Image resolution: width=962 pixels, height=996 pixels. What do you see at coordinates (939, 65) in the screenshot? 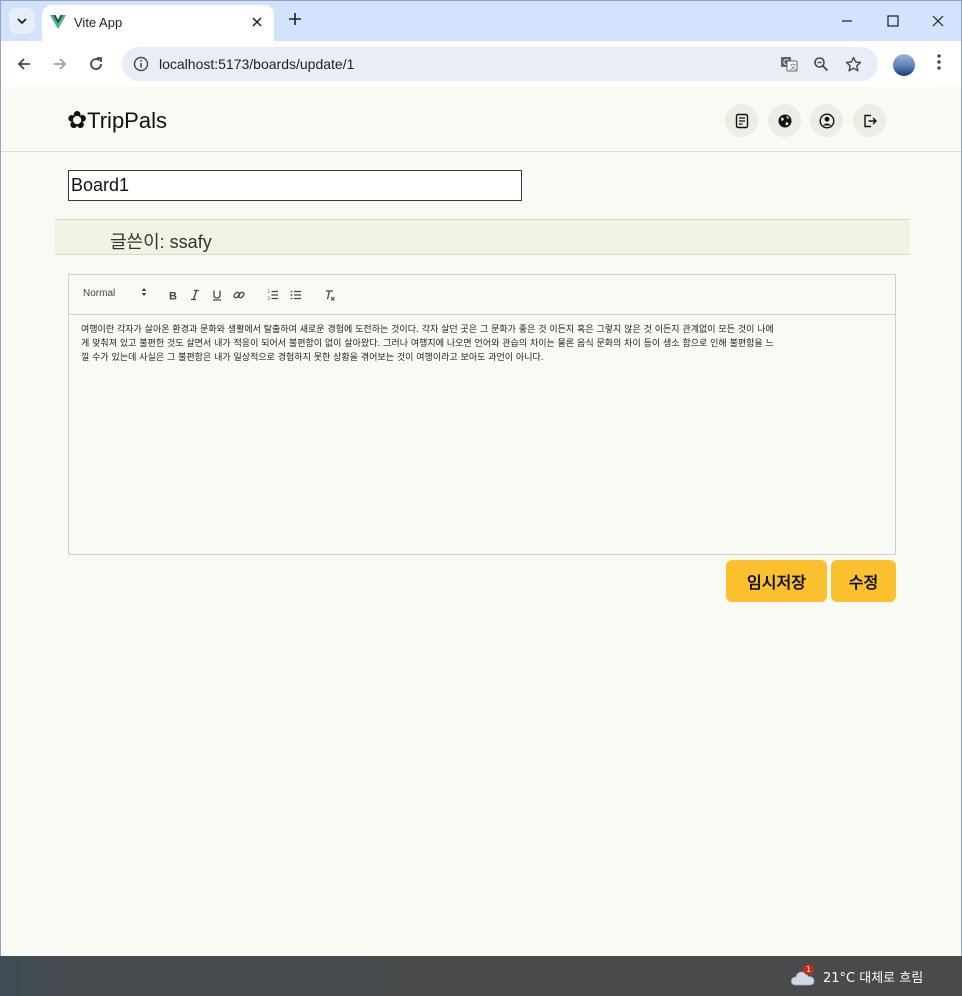
I see `more-vertical-icon` at bounding box center [939, 65].